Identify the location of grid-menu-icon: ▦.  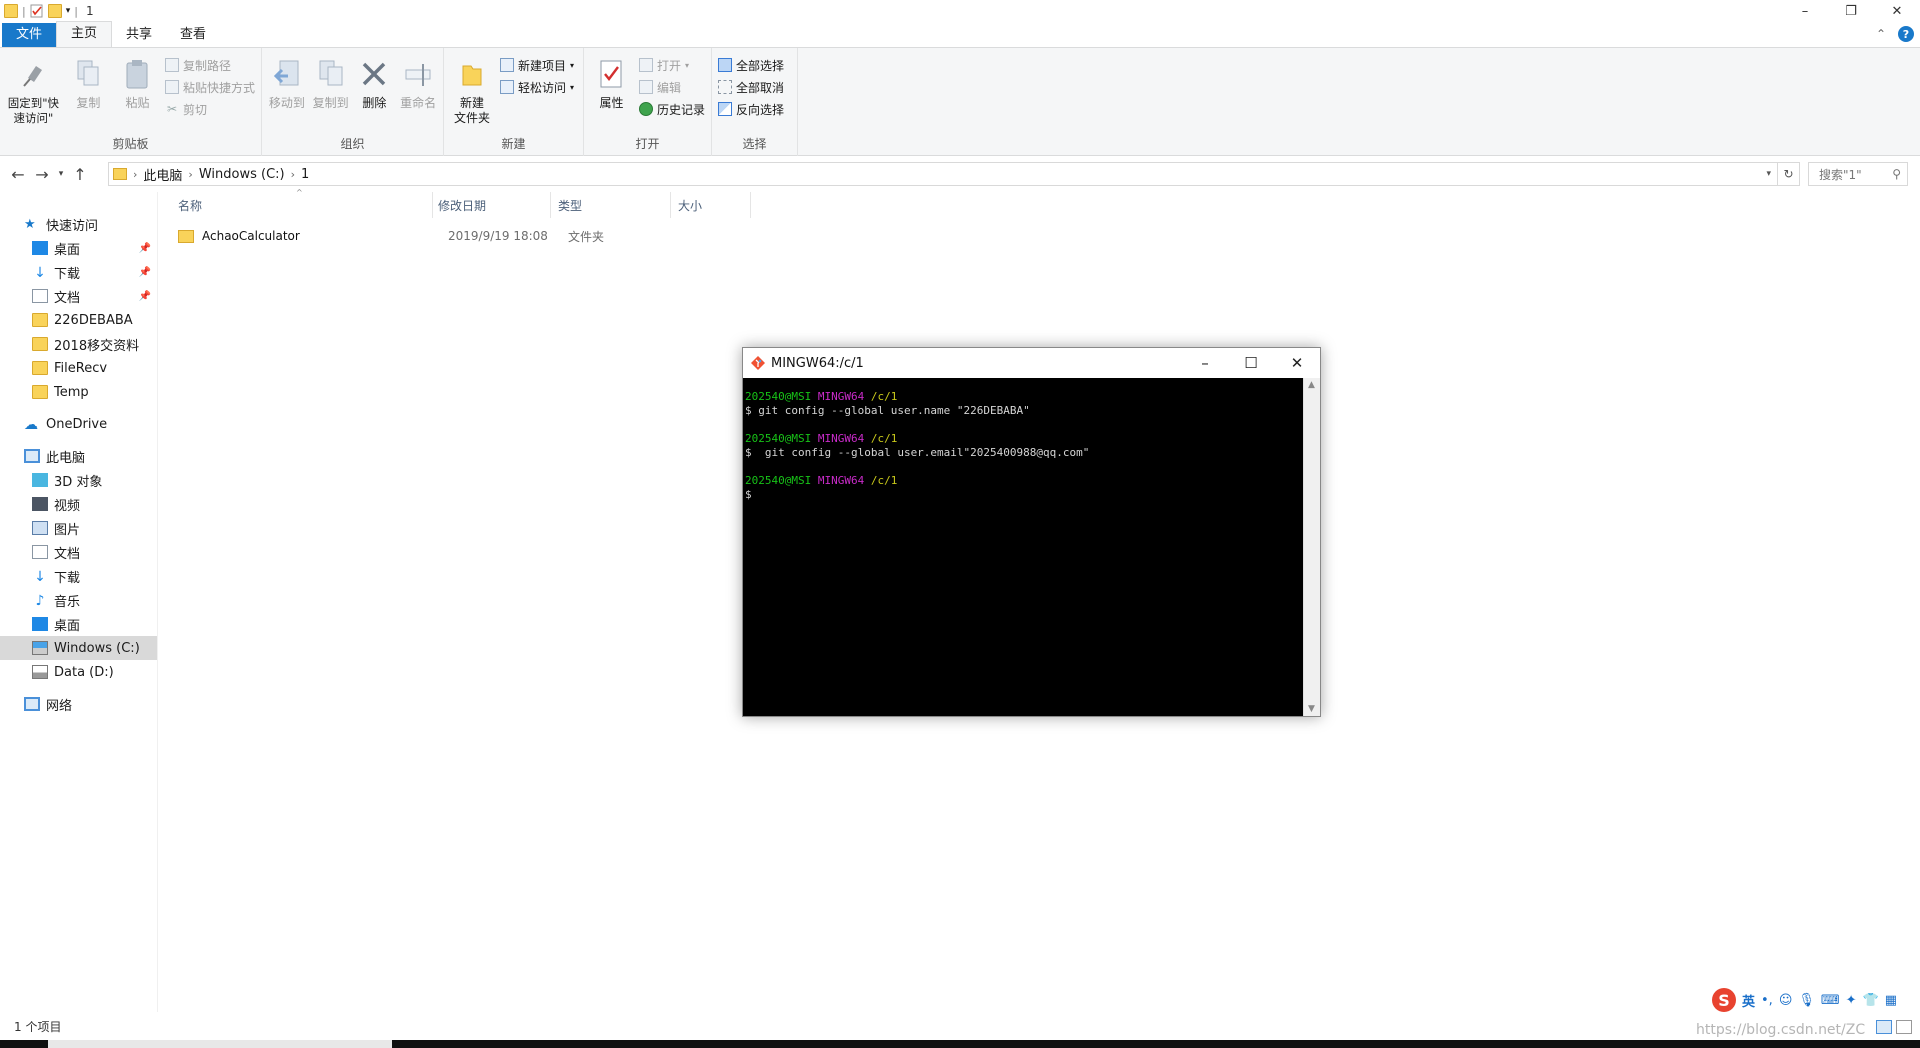
(1891, 1000).